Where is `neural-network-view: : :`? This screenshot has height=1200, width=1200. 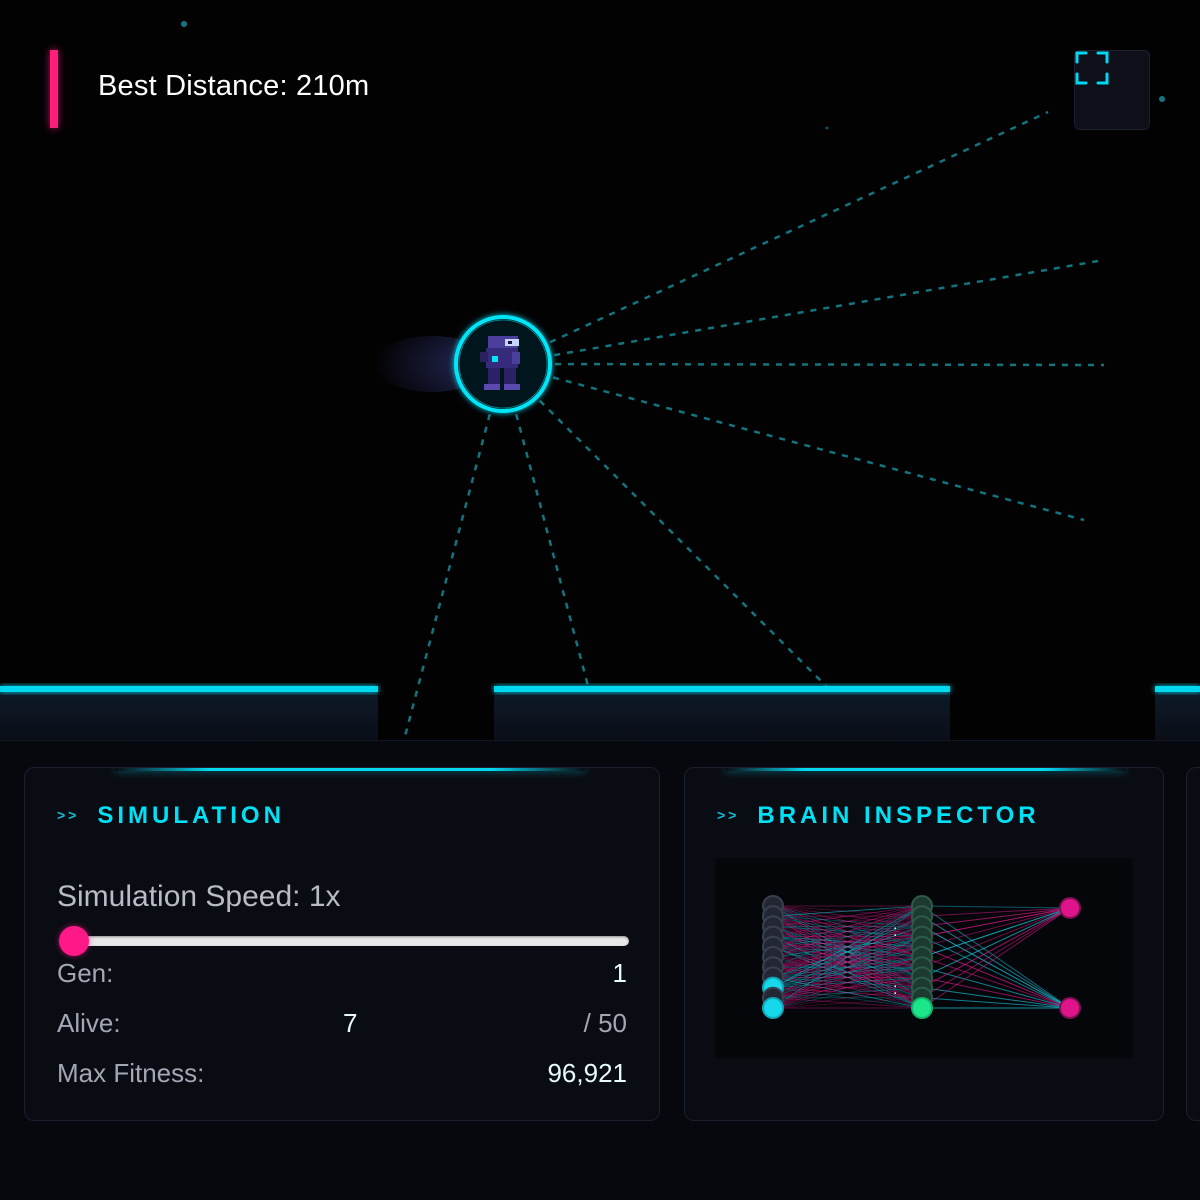 neural-network-view: : : is located at coordinates (924, 958).